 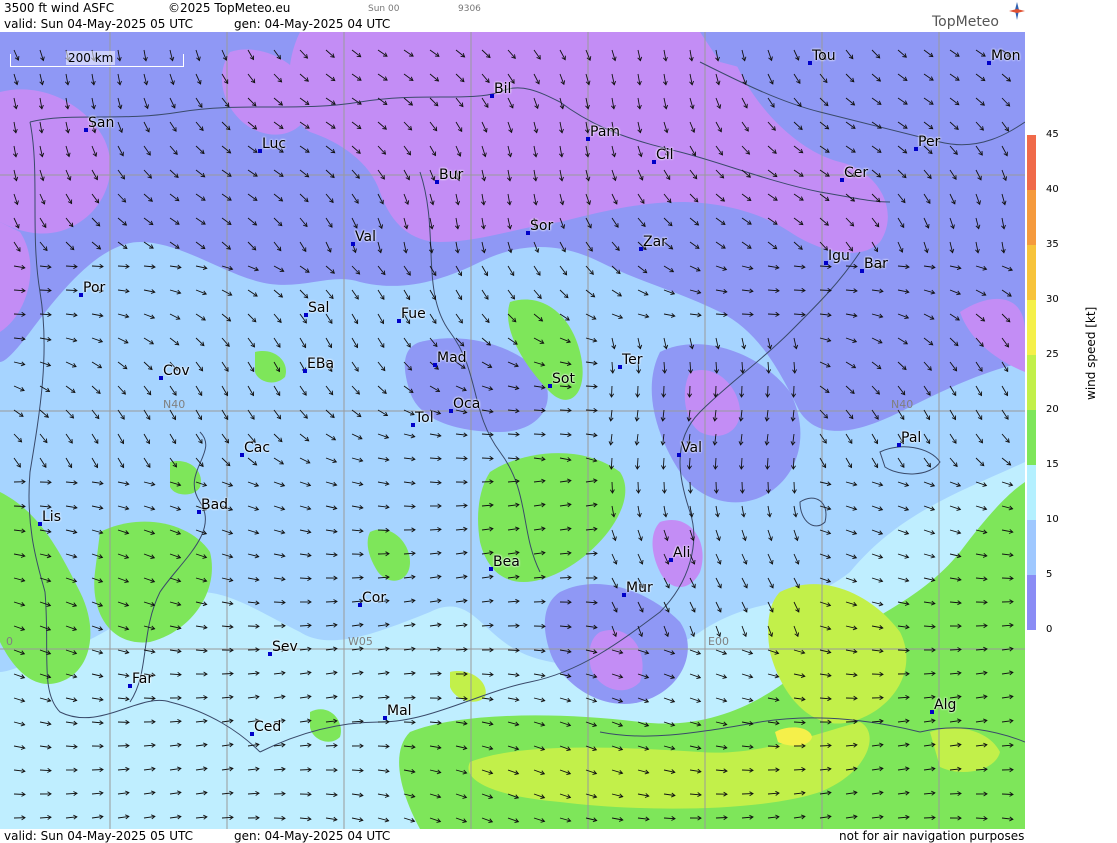 What do you see at coordinates (9, 641) in the screenshot?
I see `grid-label-w10: 0` at bounding box center [9, 641].